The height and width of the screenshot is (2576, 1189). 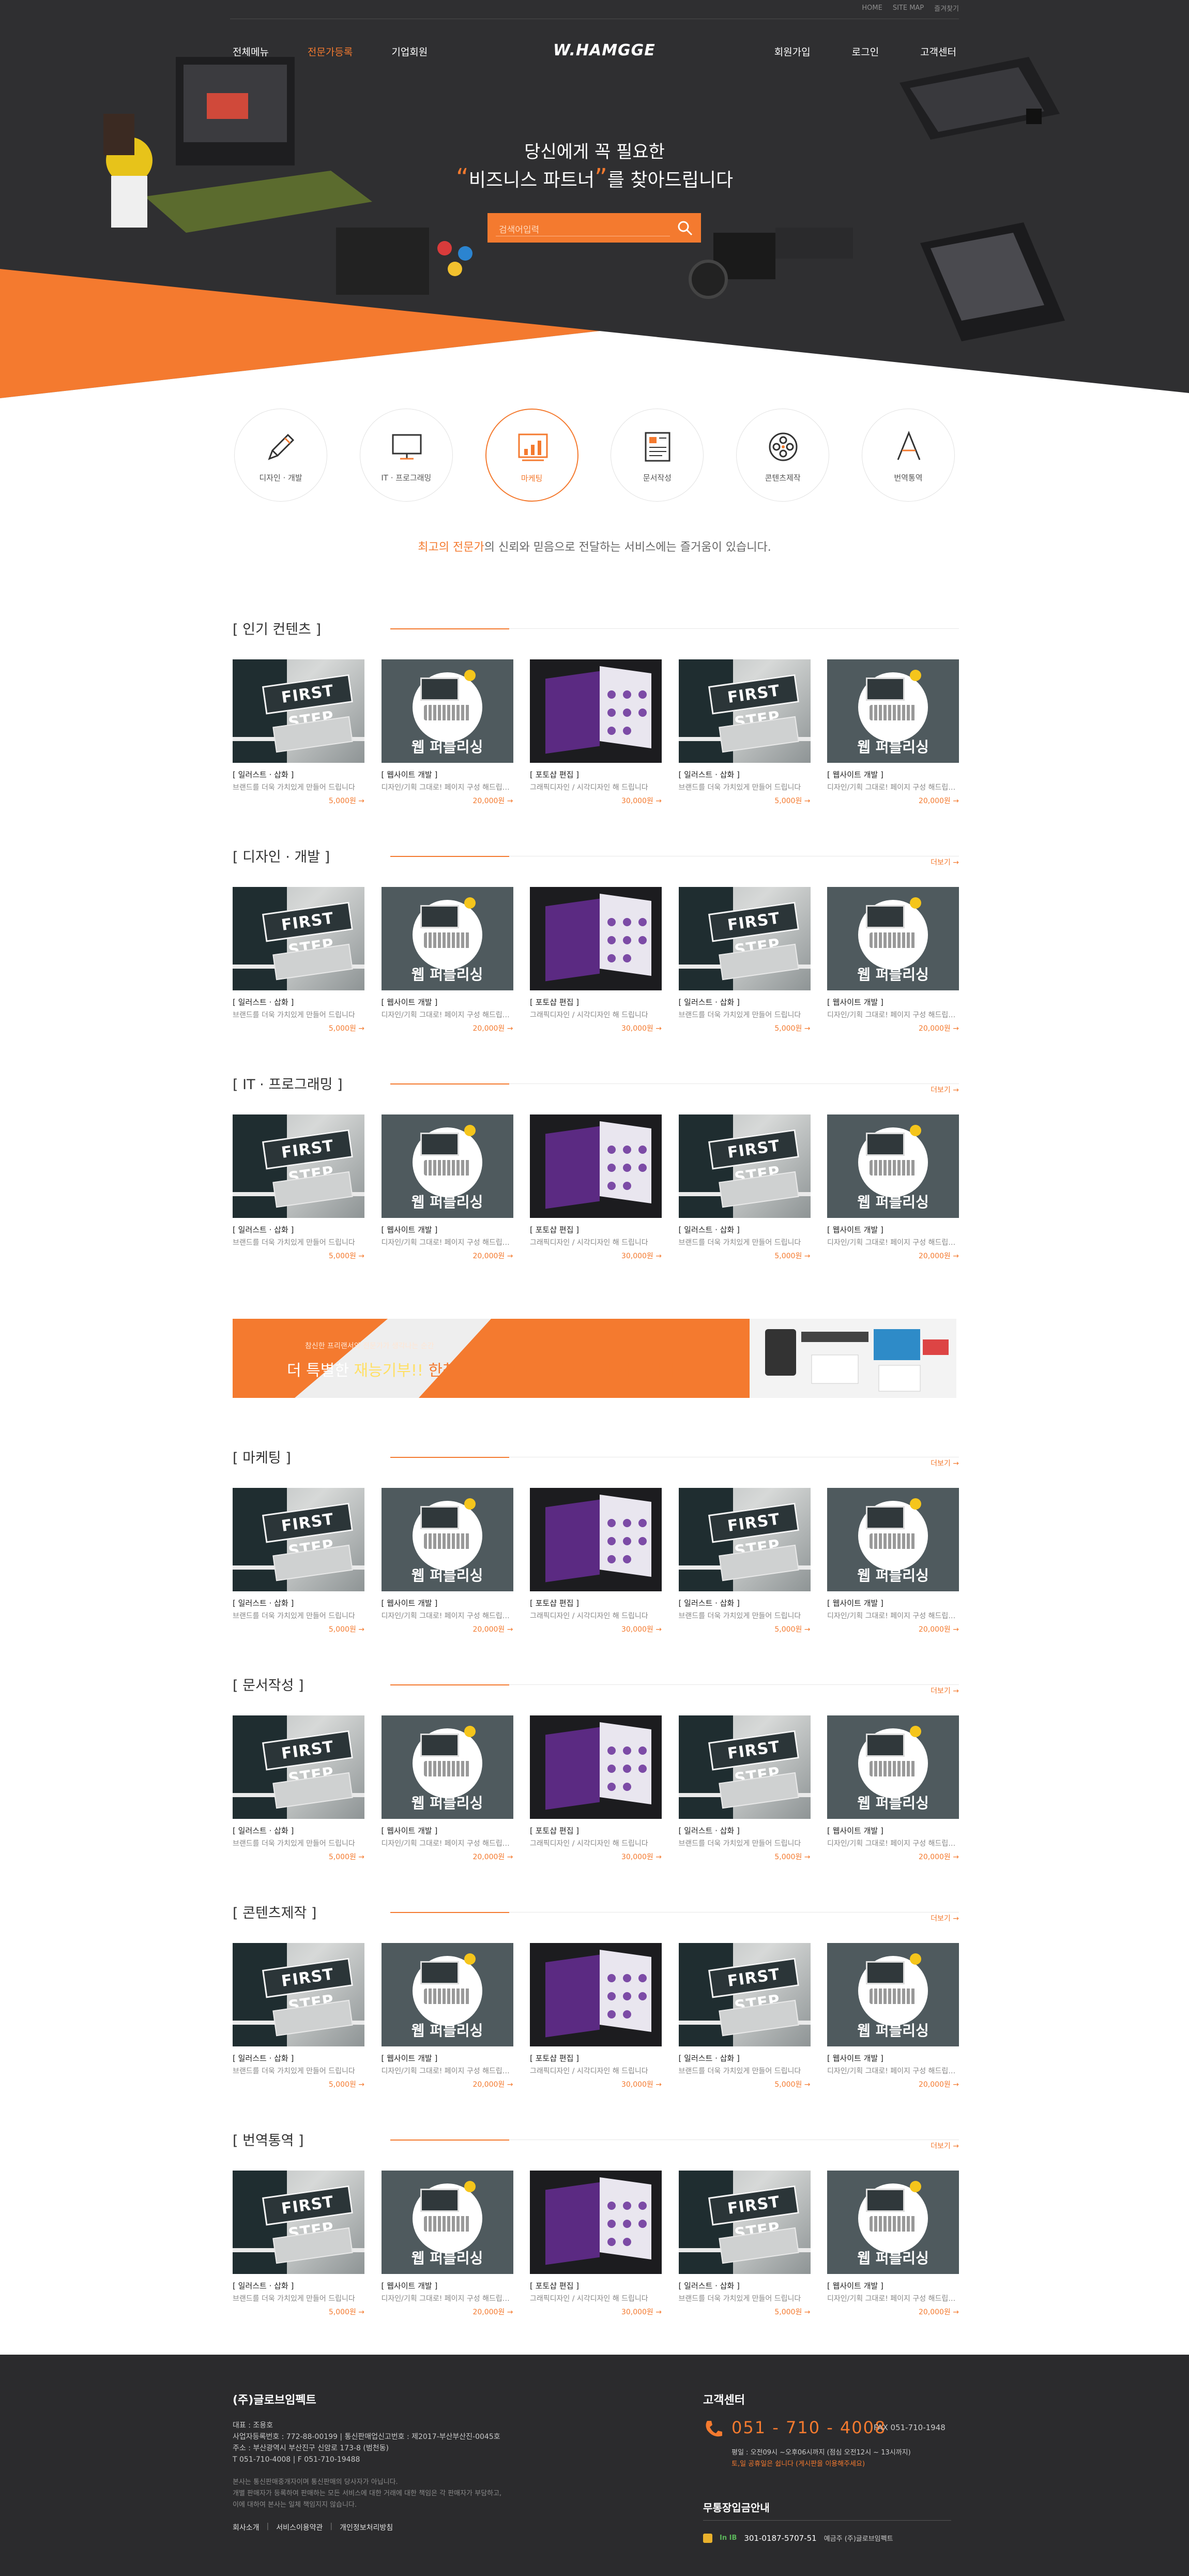 What do you see at coordinates (366, 2527) in the screenshot?
I see `footer-link-privacy: 개인정보처리방침` at bounding box center [366, 2527].